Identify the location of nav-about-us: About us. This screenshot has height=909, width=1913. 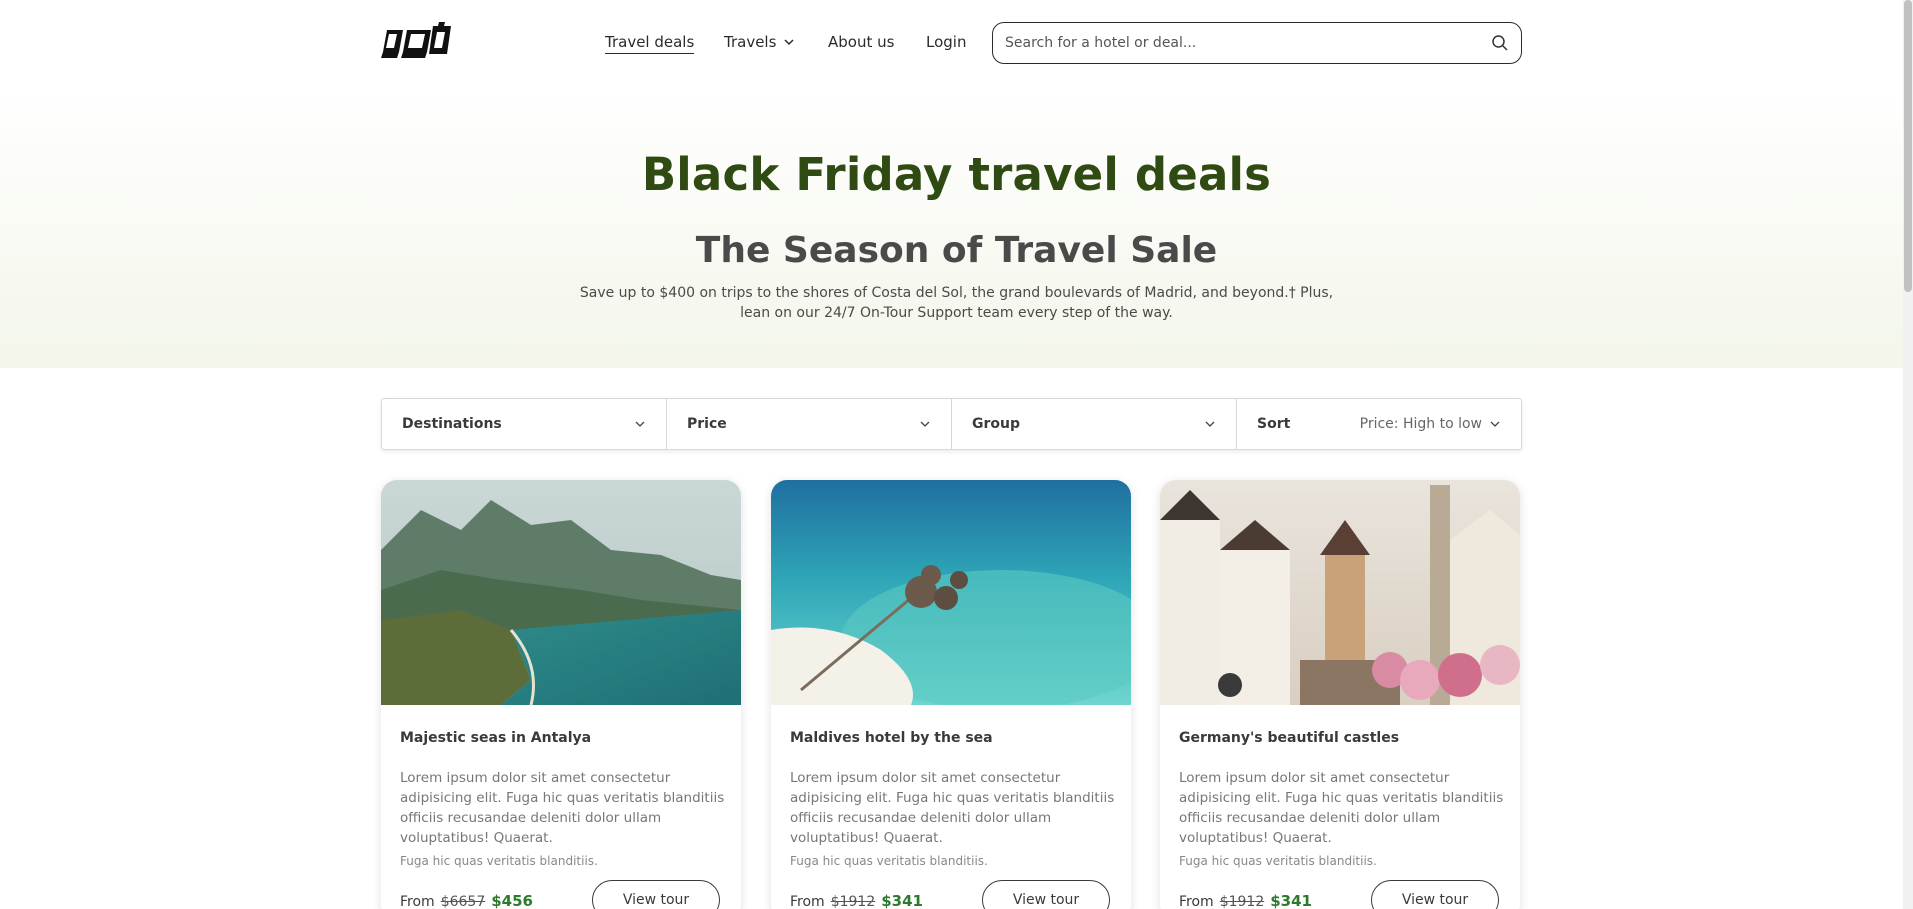
(861, 42).